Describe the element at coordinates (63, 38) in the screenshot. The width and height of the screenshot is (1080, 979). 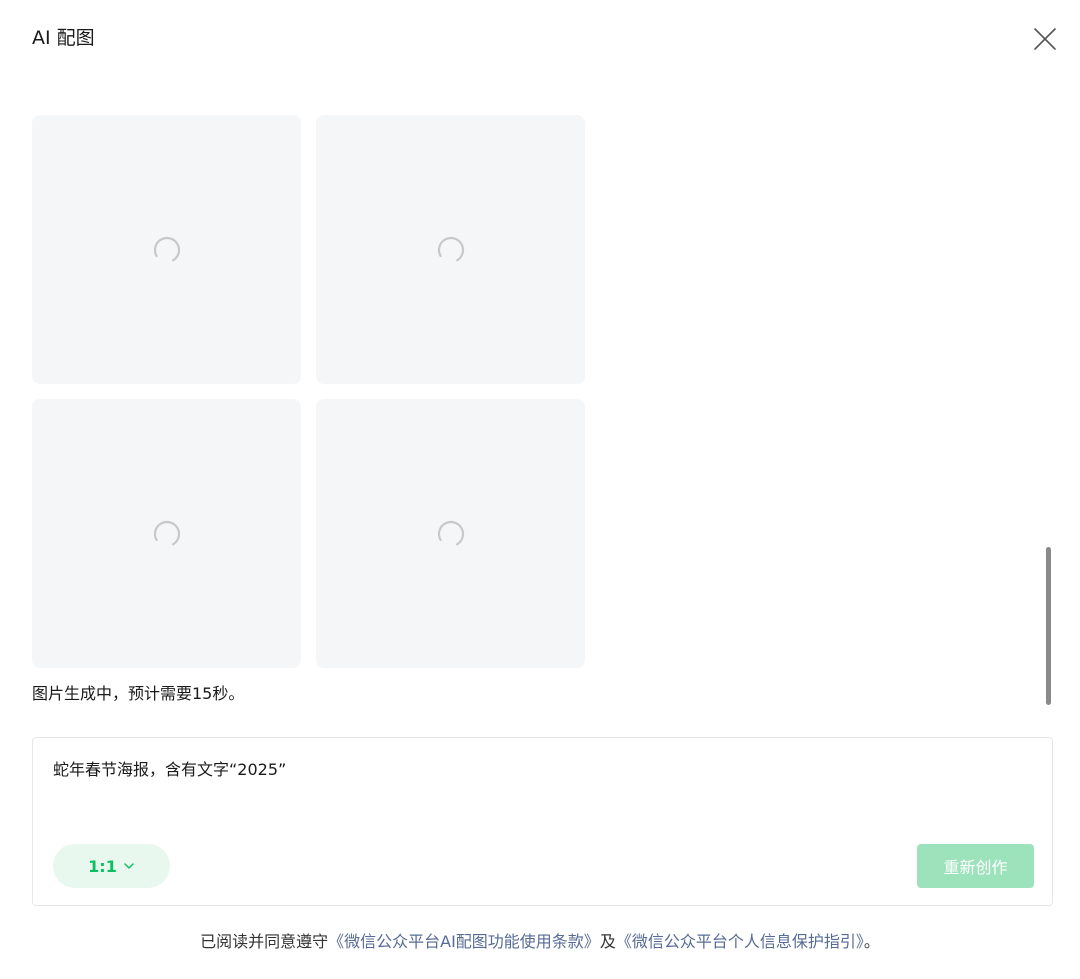
I see `dialog-title: AI 配图` at that location.